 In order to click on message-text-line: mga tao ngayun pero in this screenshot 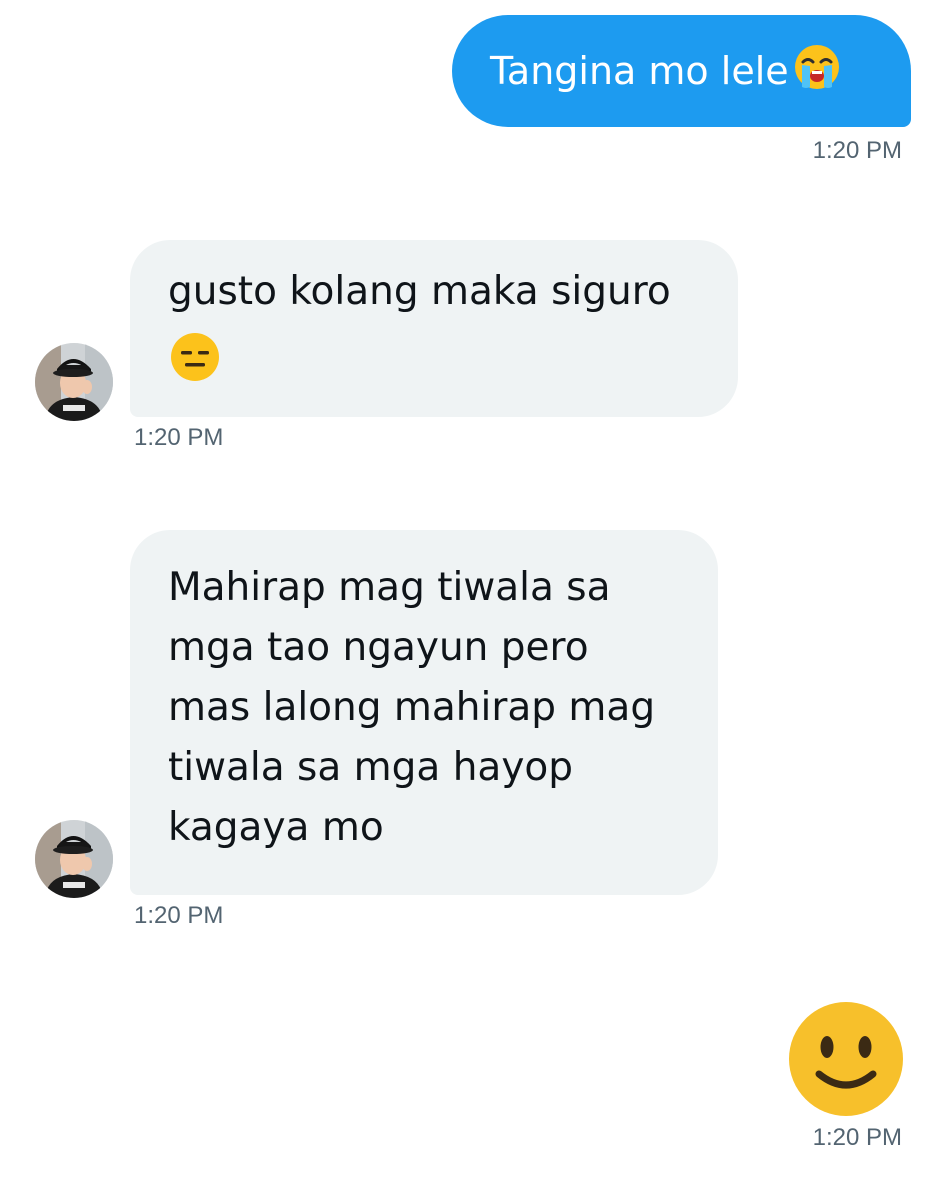, I will do `click(378, 647)`.